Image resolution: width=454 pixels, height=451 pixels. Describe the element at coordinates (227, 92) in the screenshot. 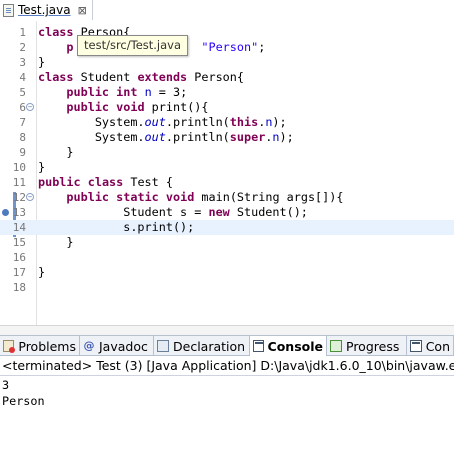

I see `code-line: 5 public int n = 3;` at that location.